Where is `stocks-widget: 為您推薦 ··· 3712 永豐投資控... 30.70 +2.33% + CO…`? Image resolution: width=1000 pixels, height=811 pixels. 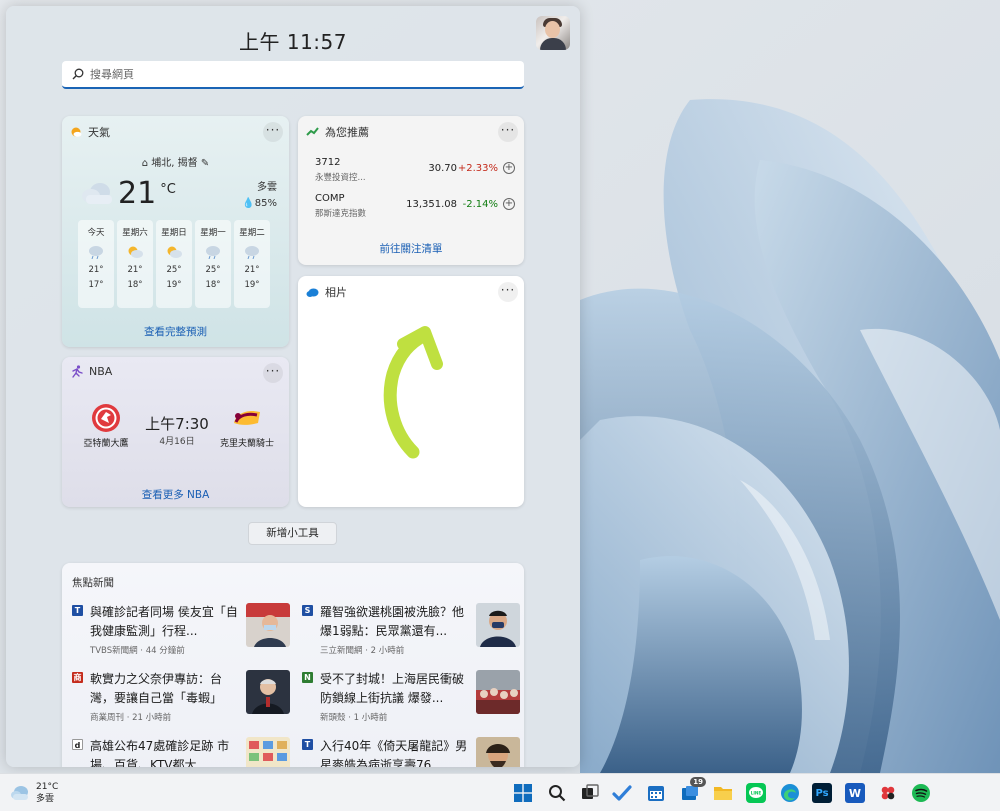
stocks-widget: 為您推薦 ··· 3712 永豐投資控... 30.70 +2.33% + CO… is located at coordinates (411, 190).